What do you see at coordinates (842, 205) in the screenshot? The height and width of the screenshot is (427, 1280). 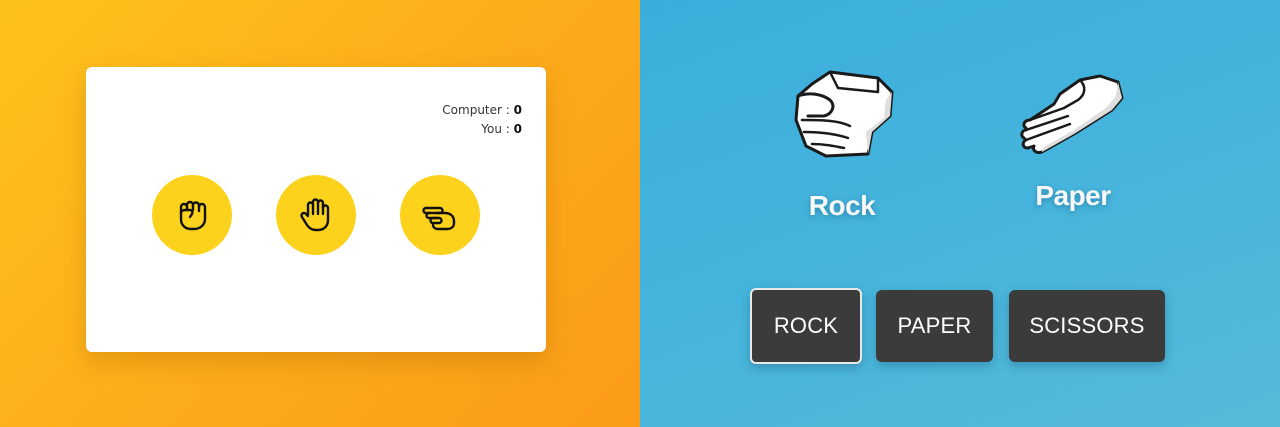 I see `player-hand-label: Rock` at bounding box center [842, 205].